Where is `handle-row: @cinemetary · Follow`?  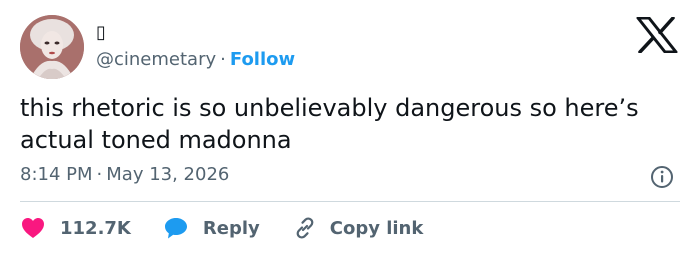
handle-row: @cinemetary · Follow is located at coordinates (195, 60).